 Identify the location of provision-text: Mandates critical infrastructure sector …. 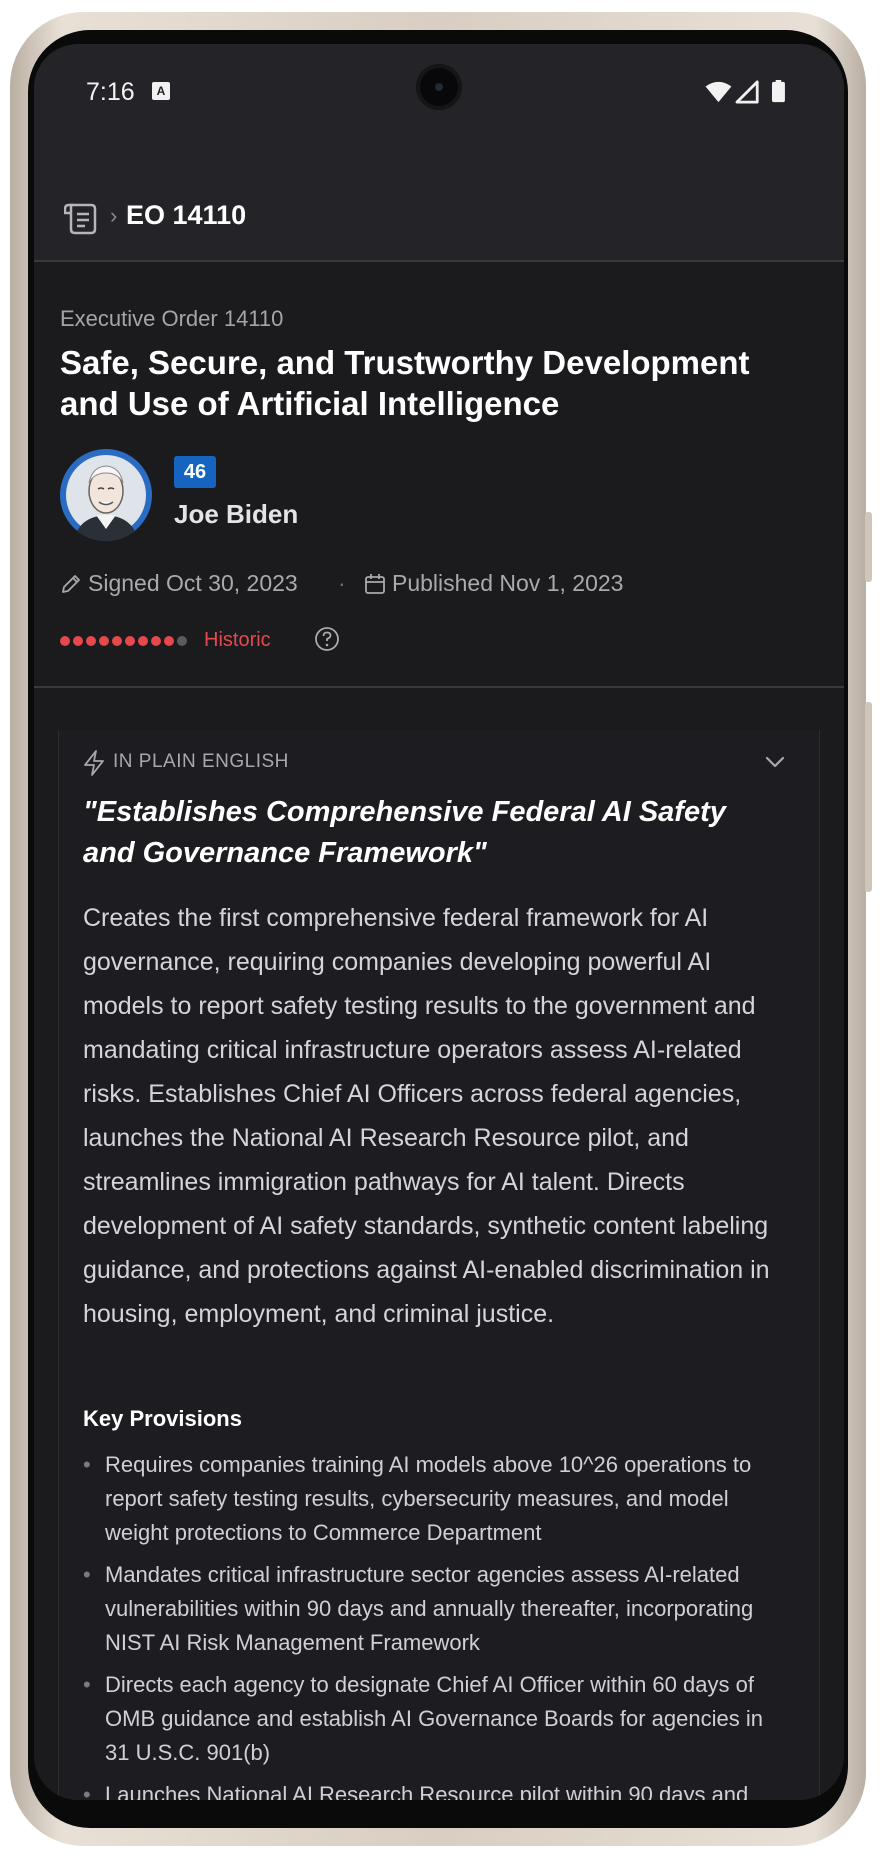
(429, 1608).